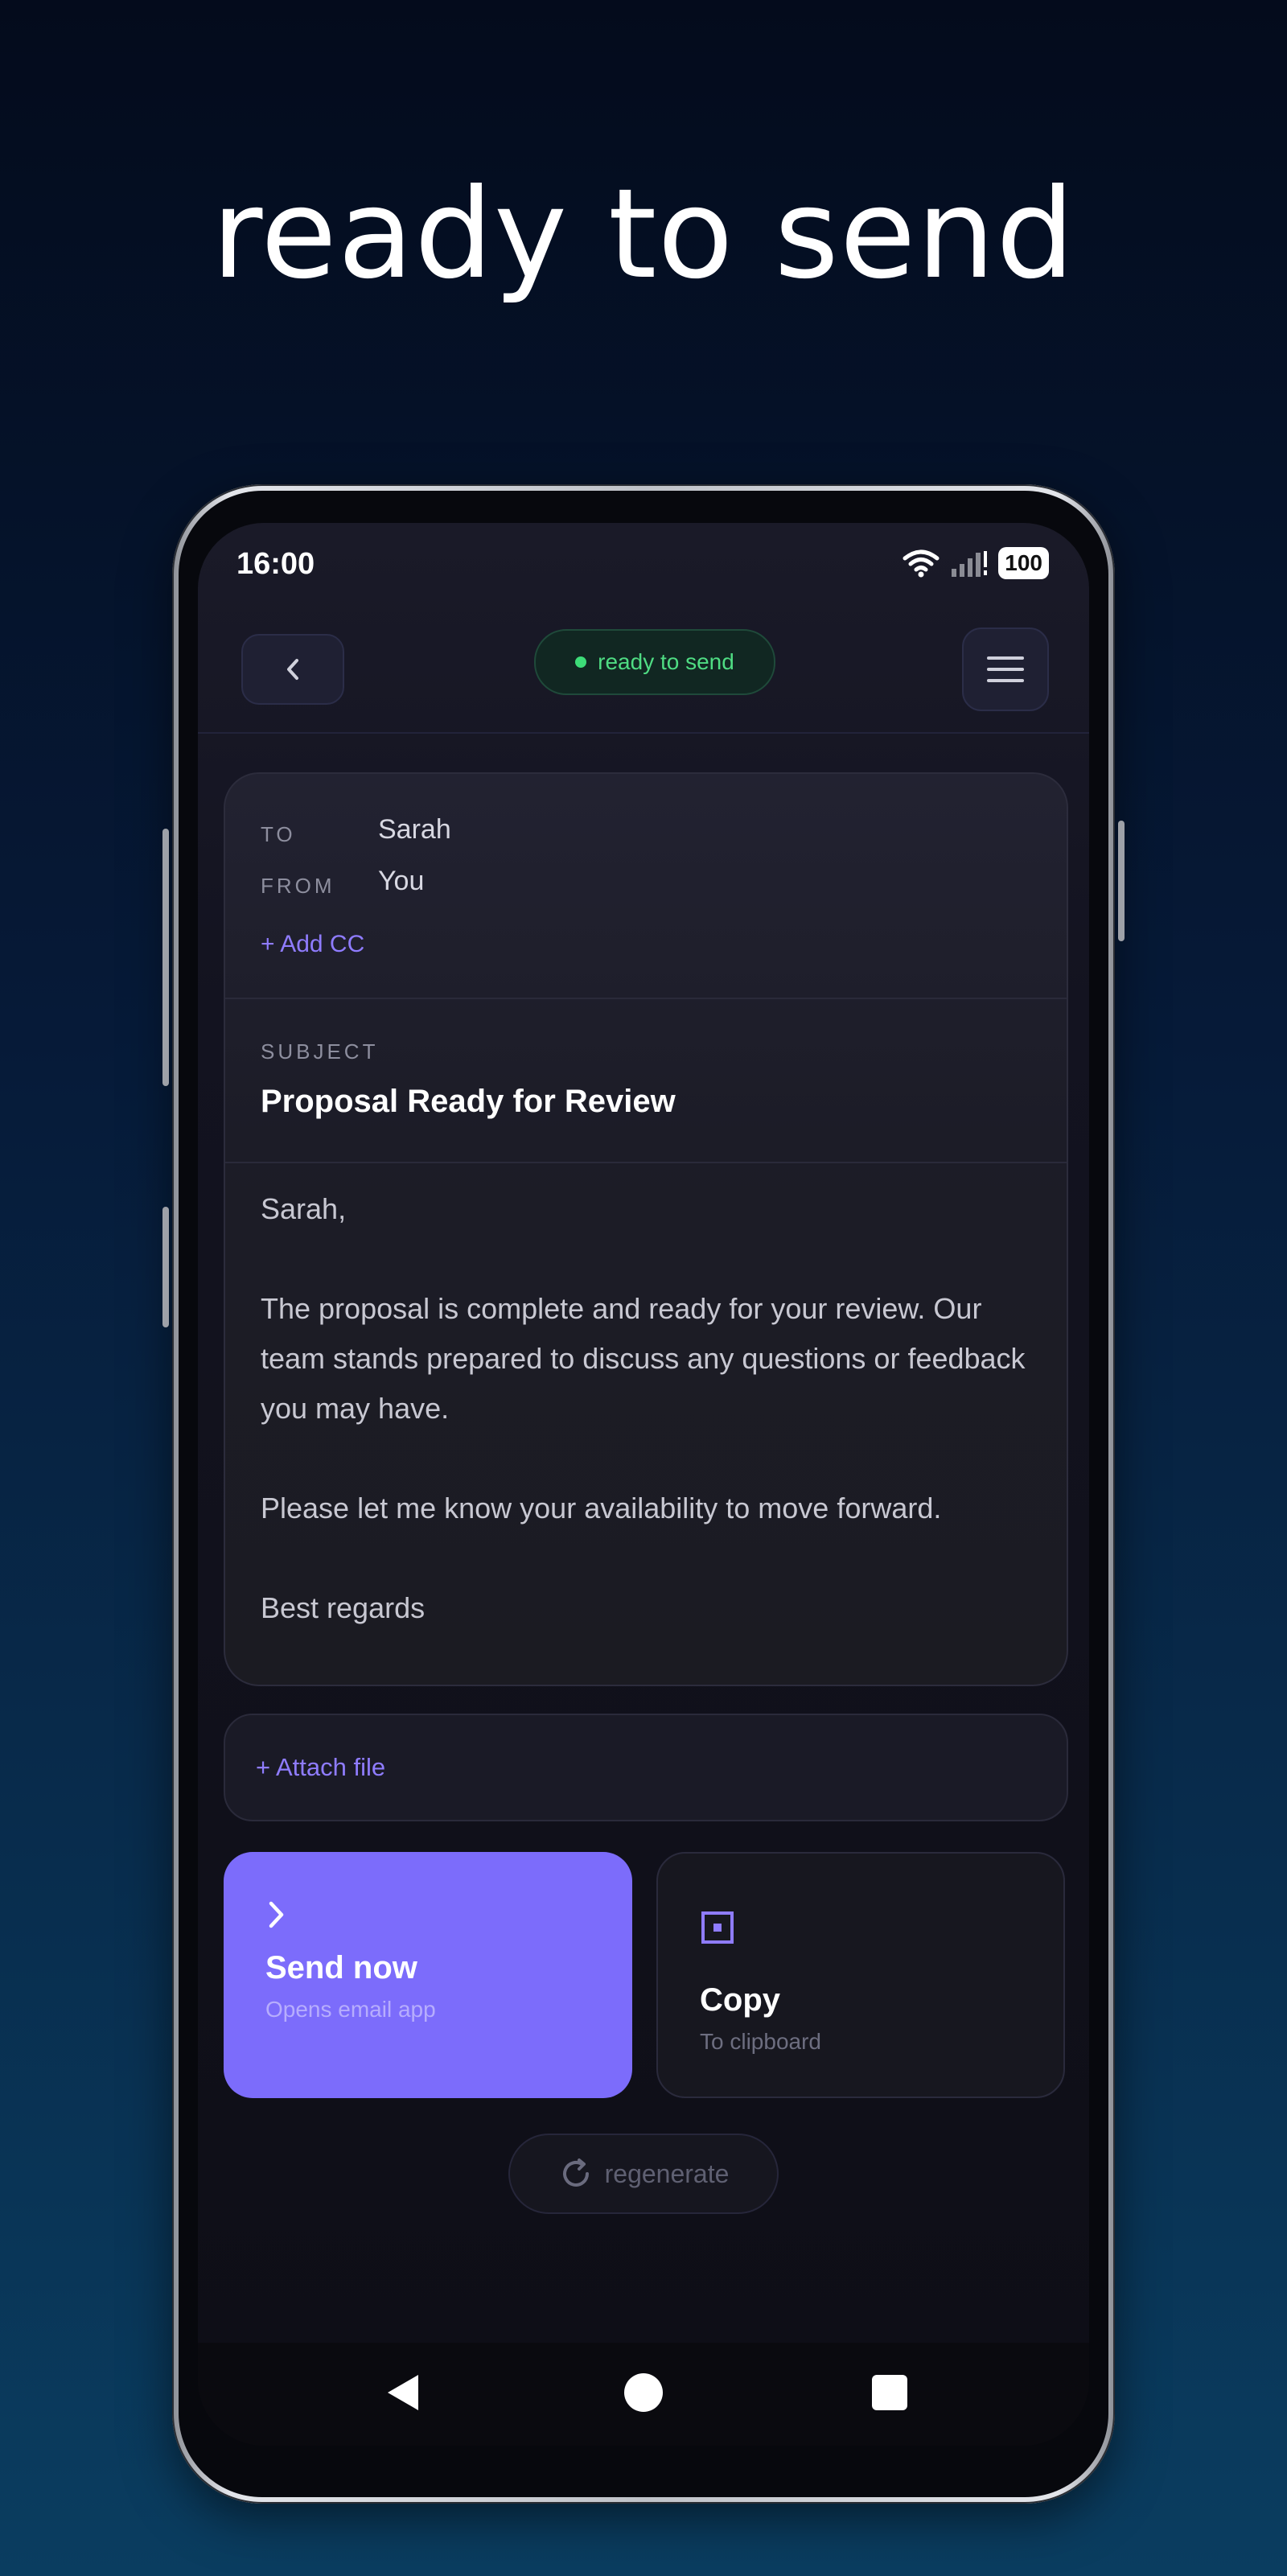 This screenshot has height=2576, width=1287. I want to click on hero-title: ready to send, so click(643, 235).